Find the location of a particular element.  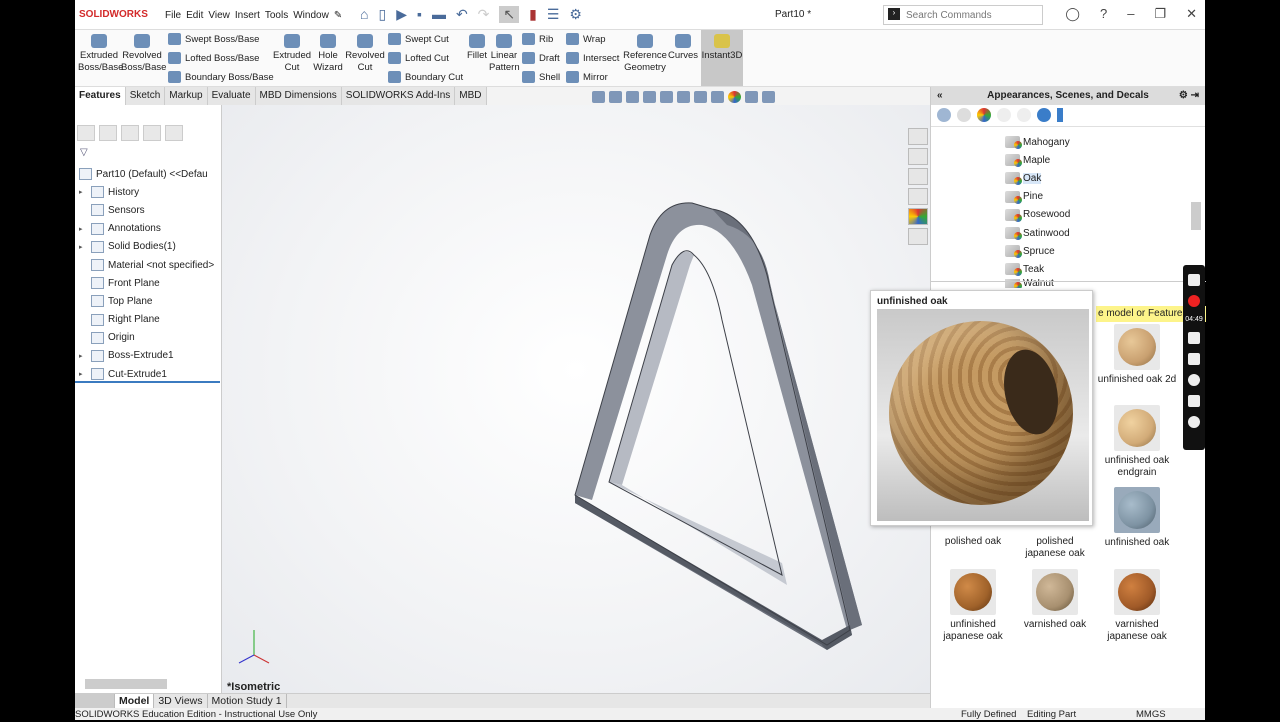

collapse-icon: « is located at coordinates (940, 96).